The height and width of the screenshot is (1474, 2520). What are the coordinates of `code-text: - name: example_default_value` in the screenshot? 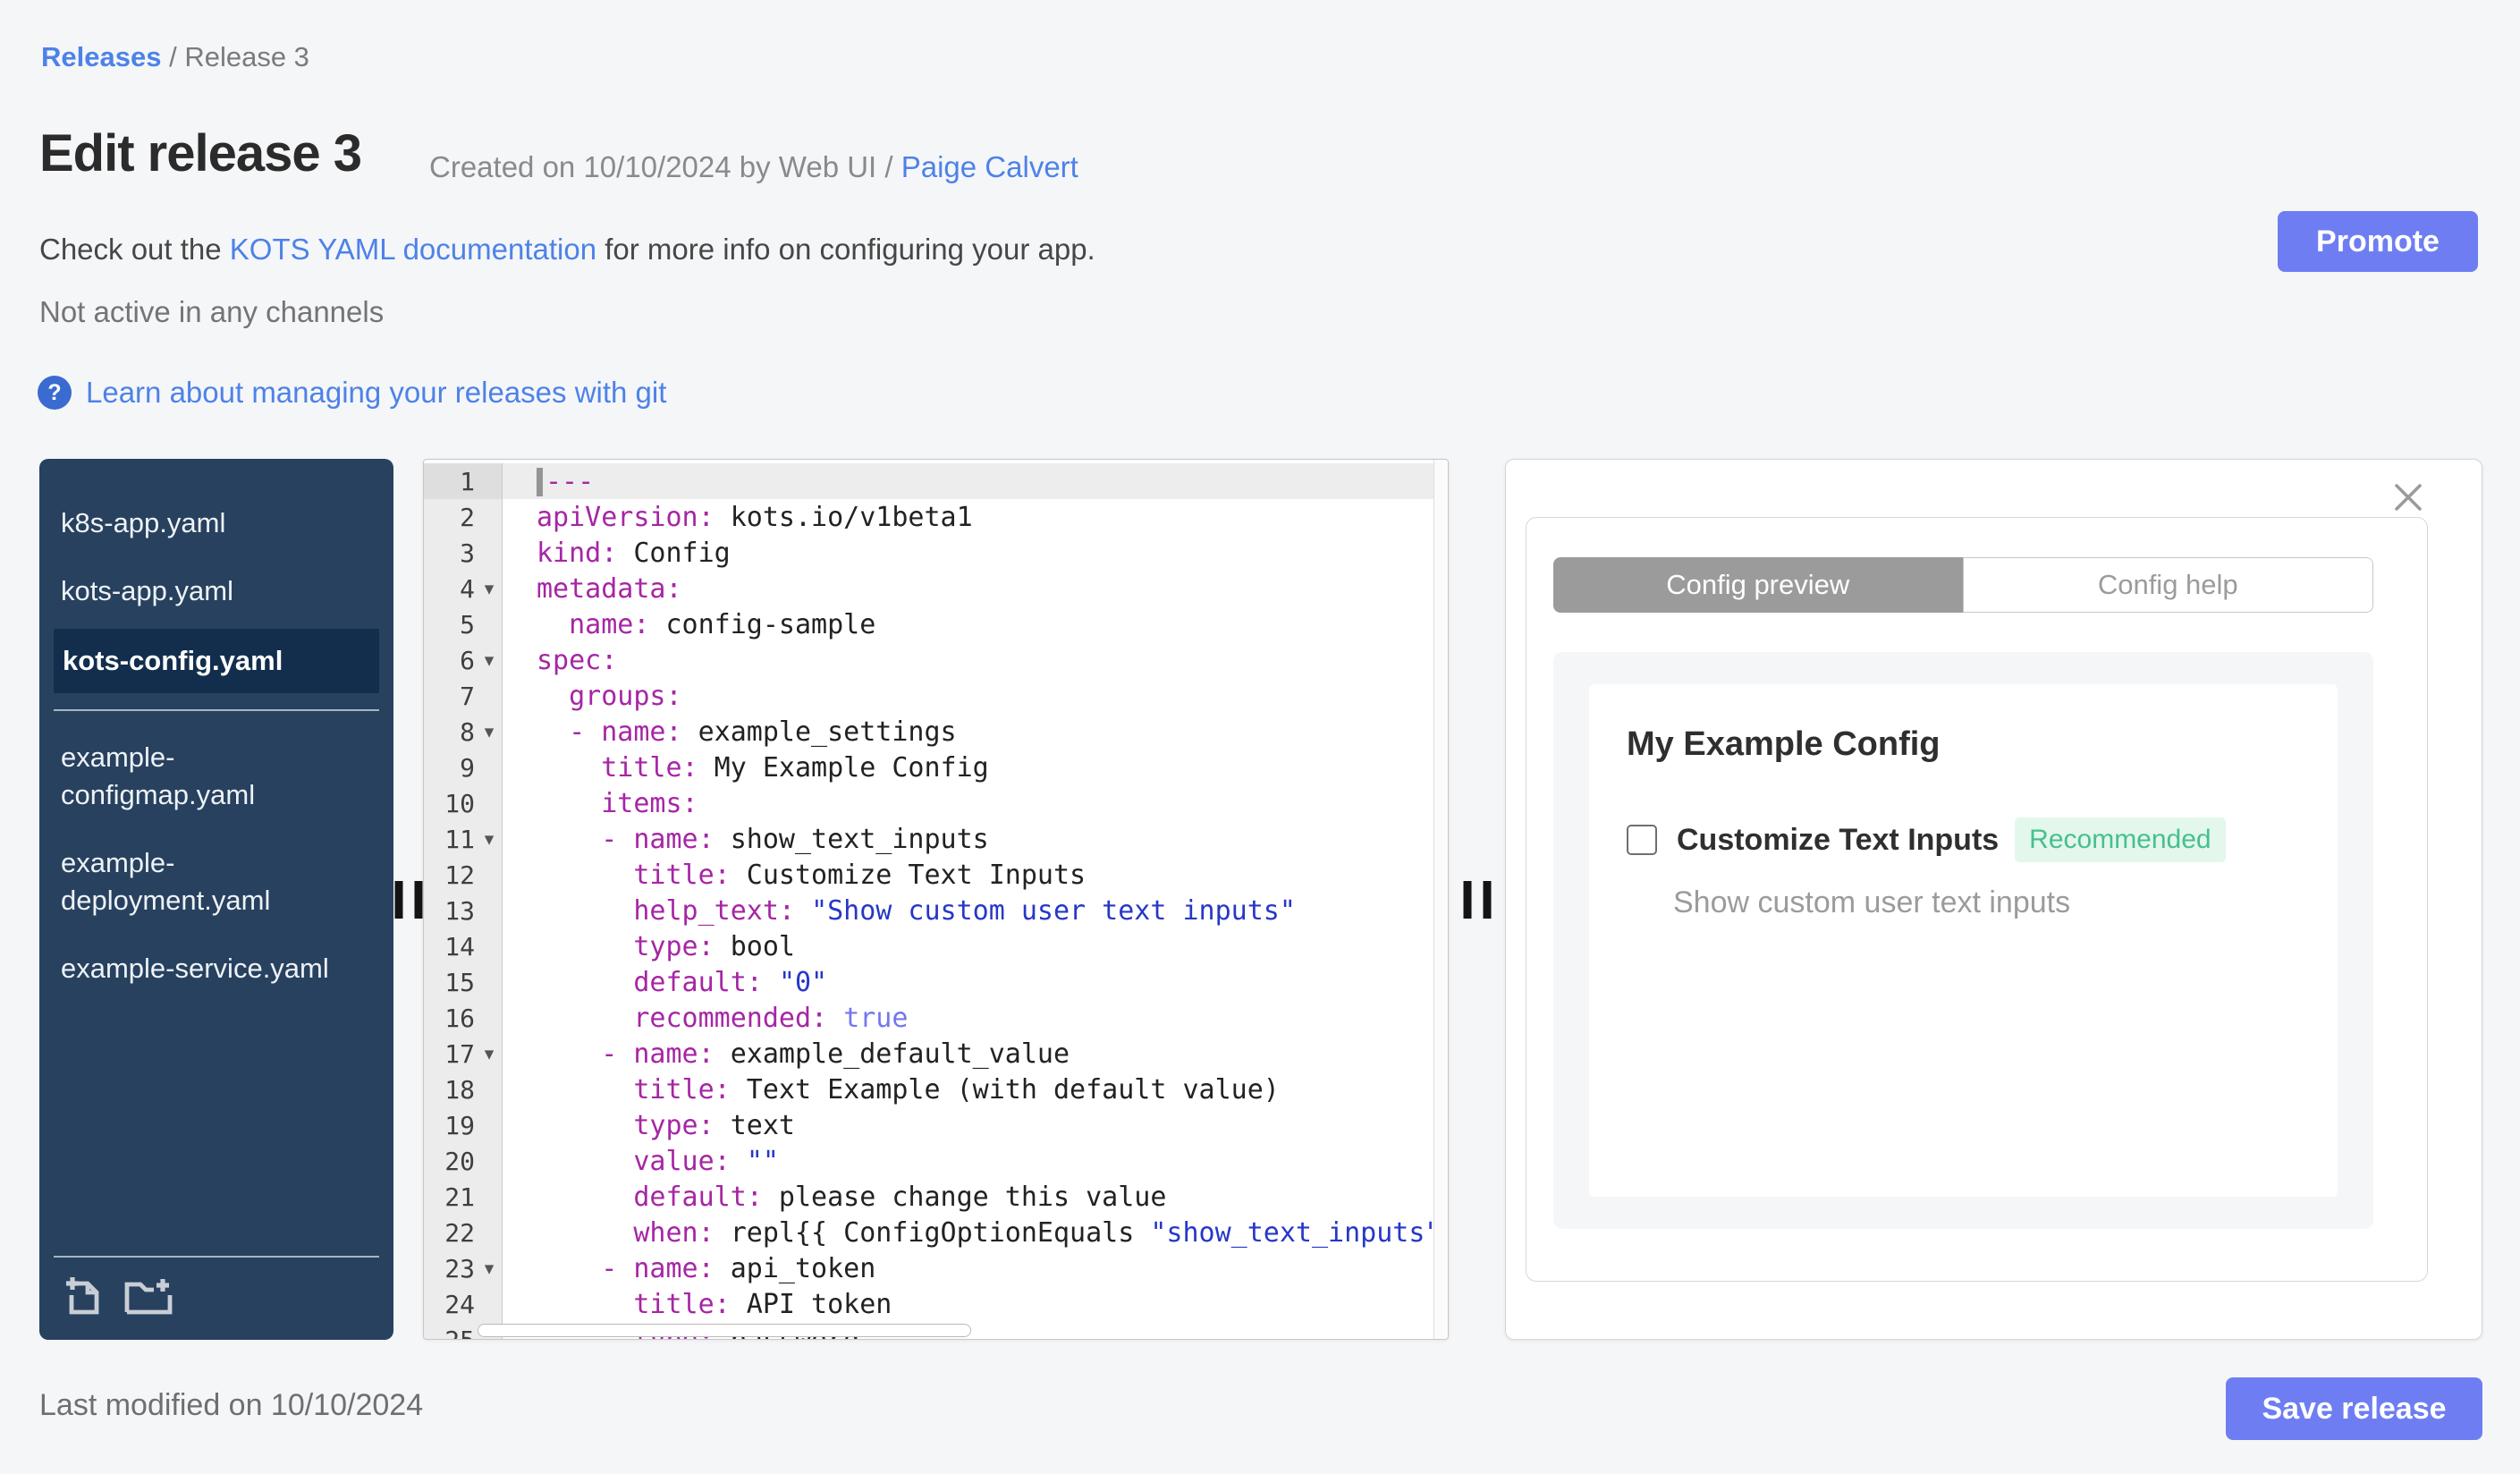 It's located at (835, 1054).